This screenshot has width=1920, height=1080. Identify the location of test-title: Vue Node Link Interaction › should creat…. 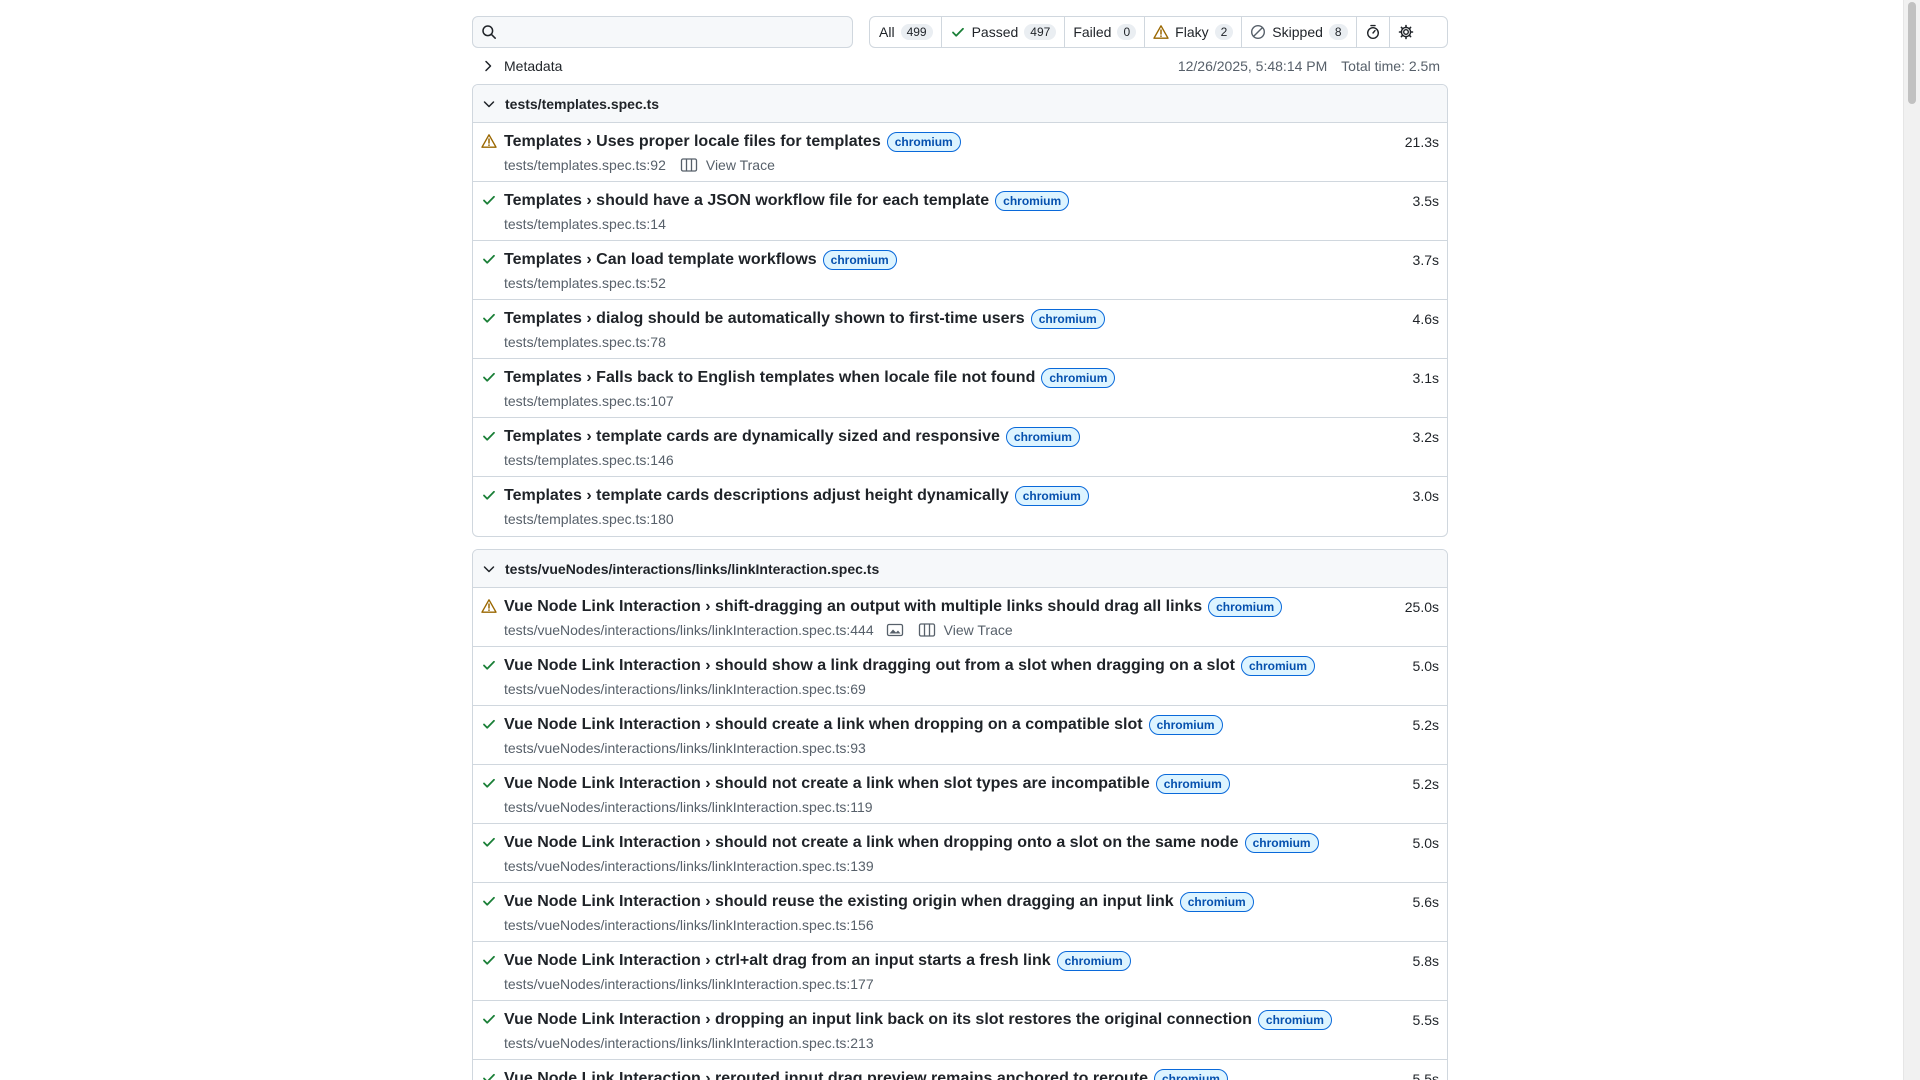
(823, 725).